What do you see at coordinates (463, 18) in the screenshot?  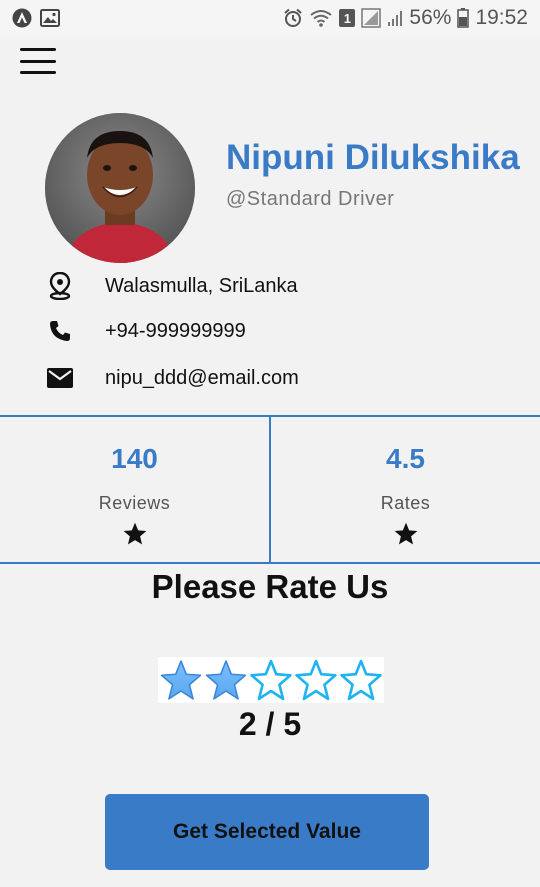 I see `battery-icon` at bounding box center [463, 18].